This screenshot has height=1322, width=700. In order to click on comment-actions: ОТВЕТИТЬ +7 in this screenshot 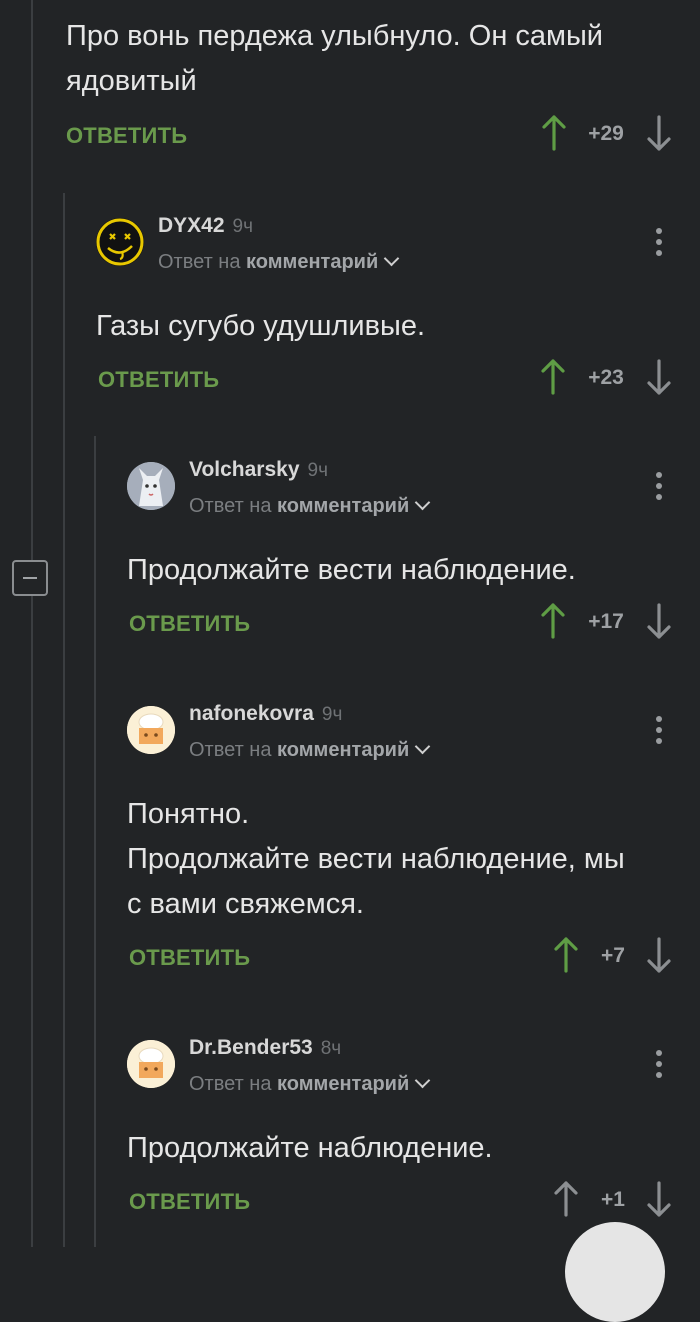, I will do `click(407, 957)`.